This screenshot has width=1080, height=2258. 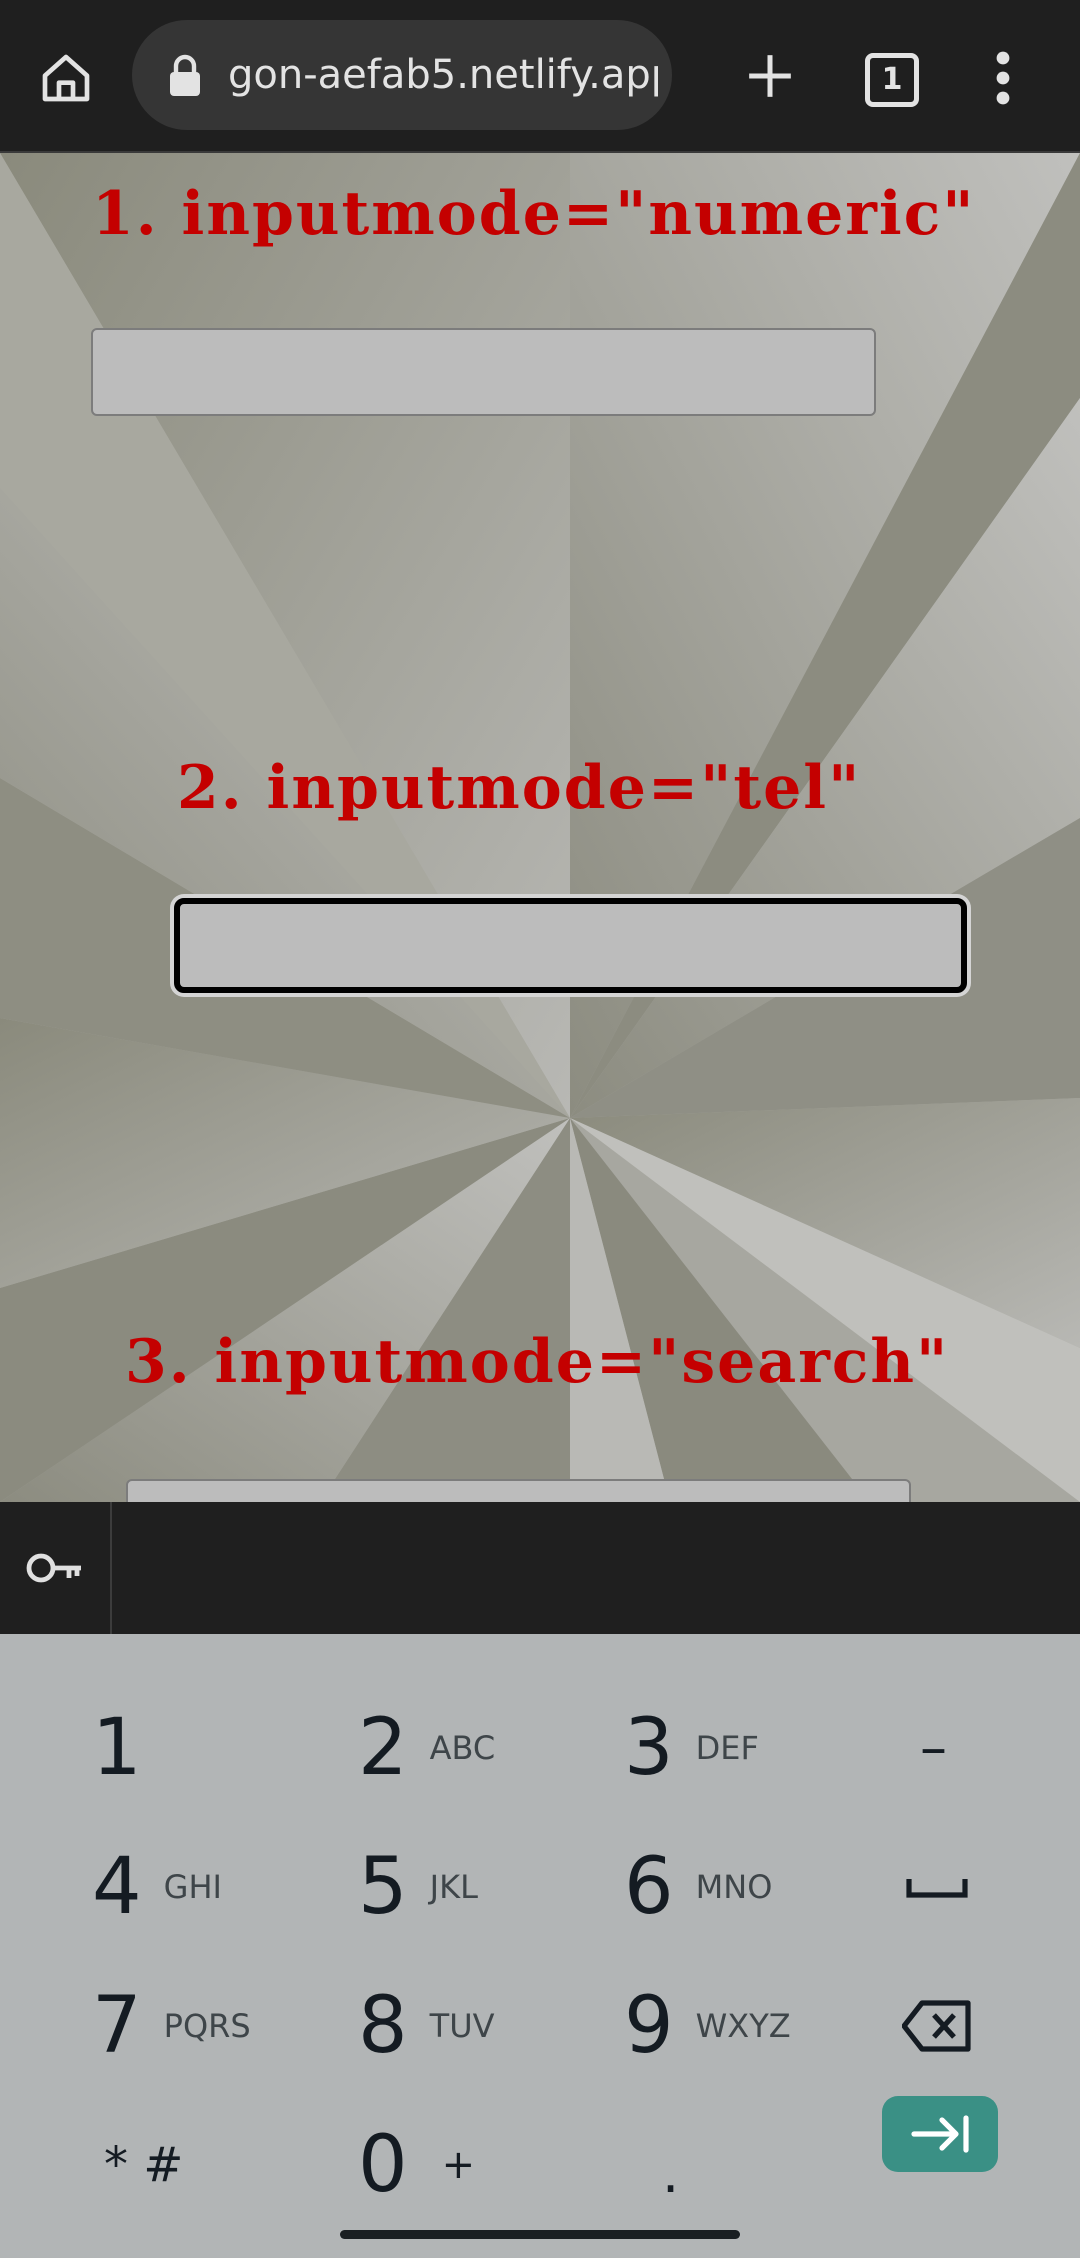 I want to click on tab-count: 1, so click(x=892, y=80).